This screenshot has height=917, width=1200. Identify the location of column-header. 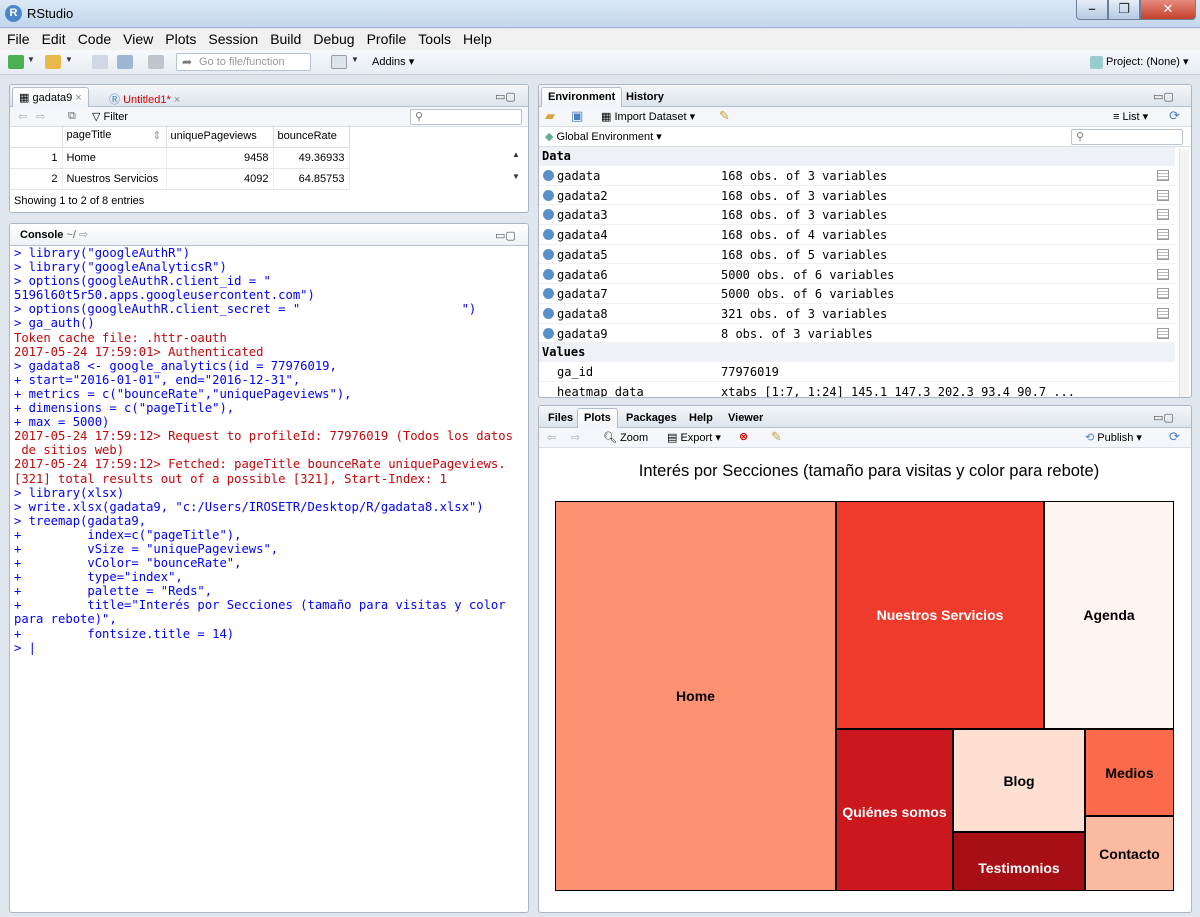
(36, 136).